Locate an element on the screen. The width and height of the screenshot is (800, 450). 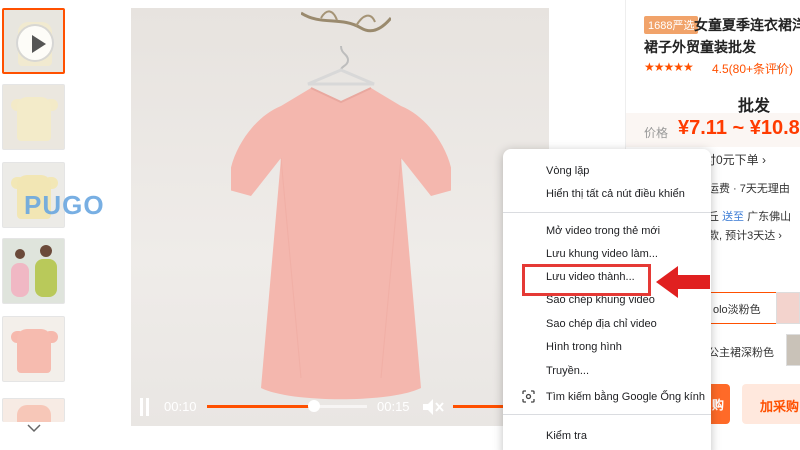
ship-to-label: 送至 is located at coordinates (733, 217).